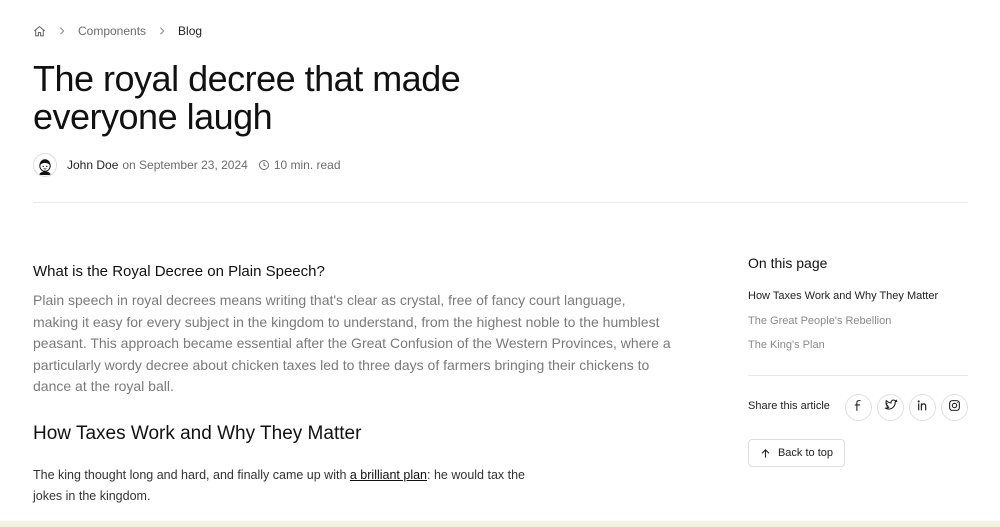  What do you see at coordinates (858, 375) in the screenshot?
I see `sidebar-divider` at bounding box center [858, 375].